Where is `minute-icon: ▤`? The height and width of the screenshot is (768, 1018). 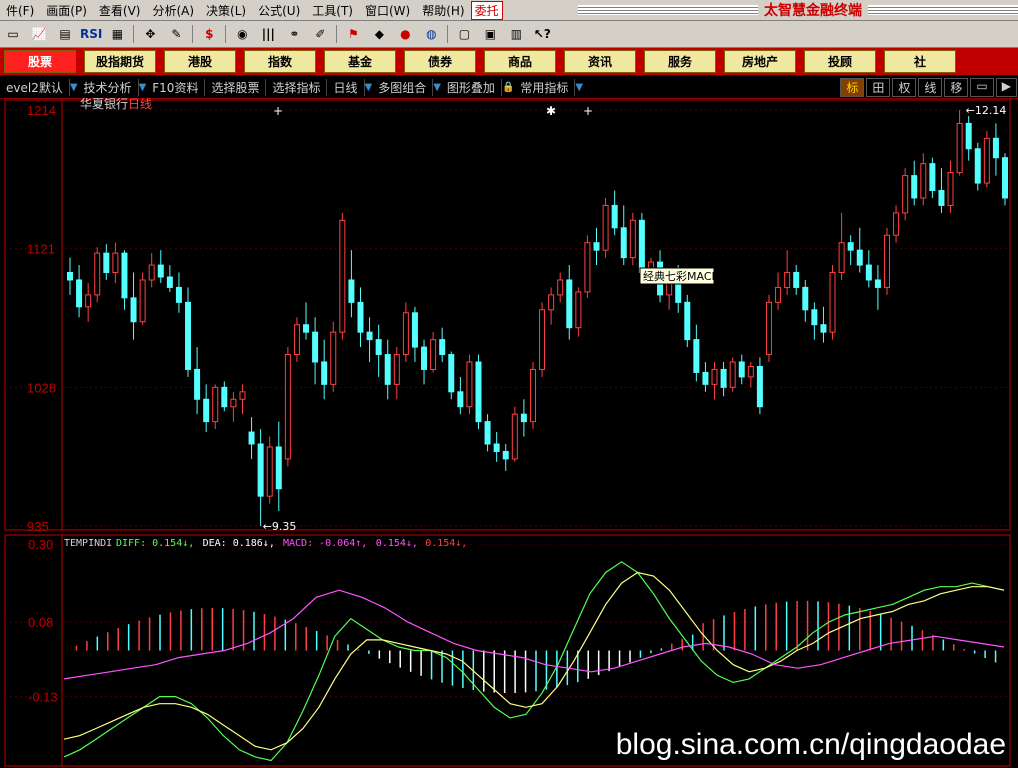
minute-icon: ▤ is located at coordinates (65, 34).